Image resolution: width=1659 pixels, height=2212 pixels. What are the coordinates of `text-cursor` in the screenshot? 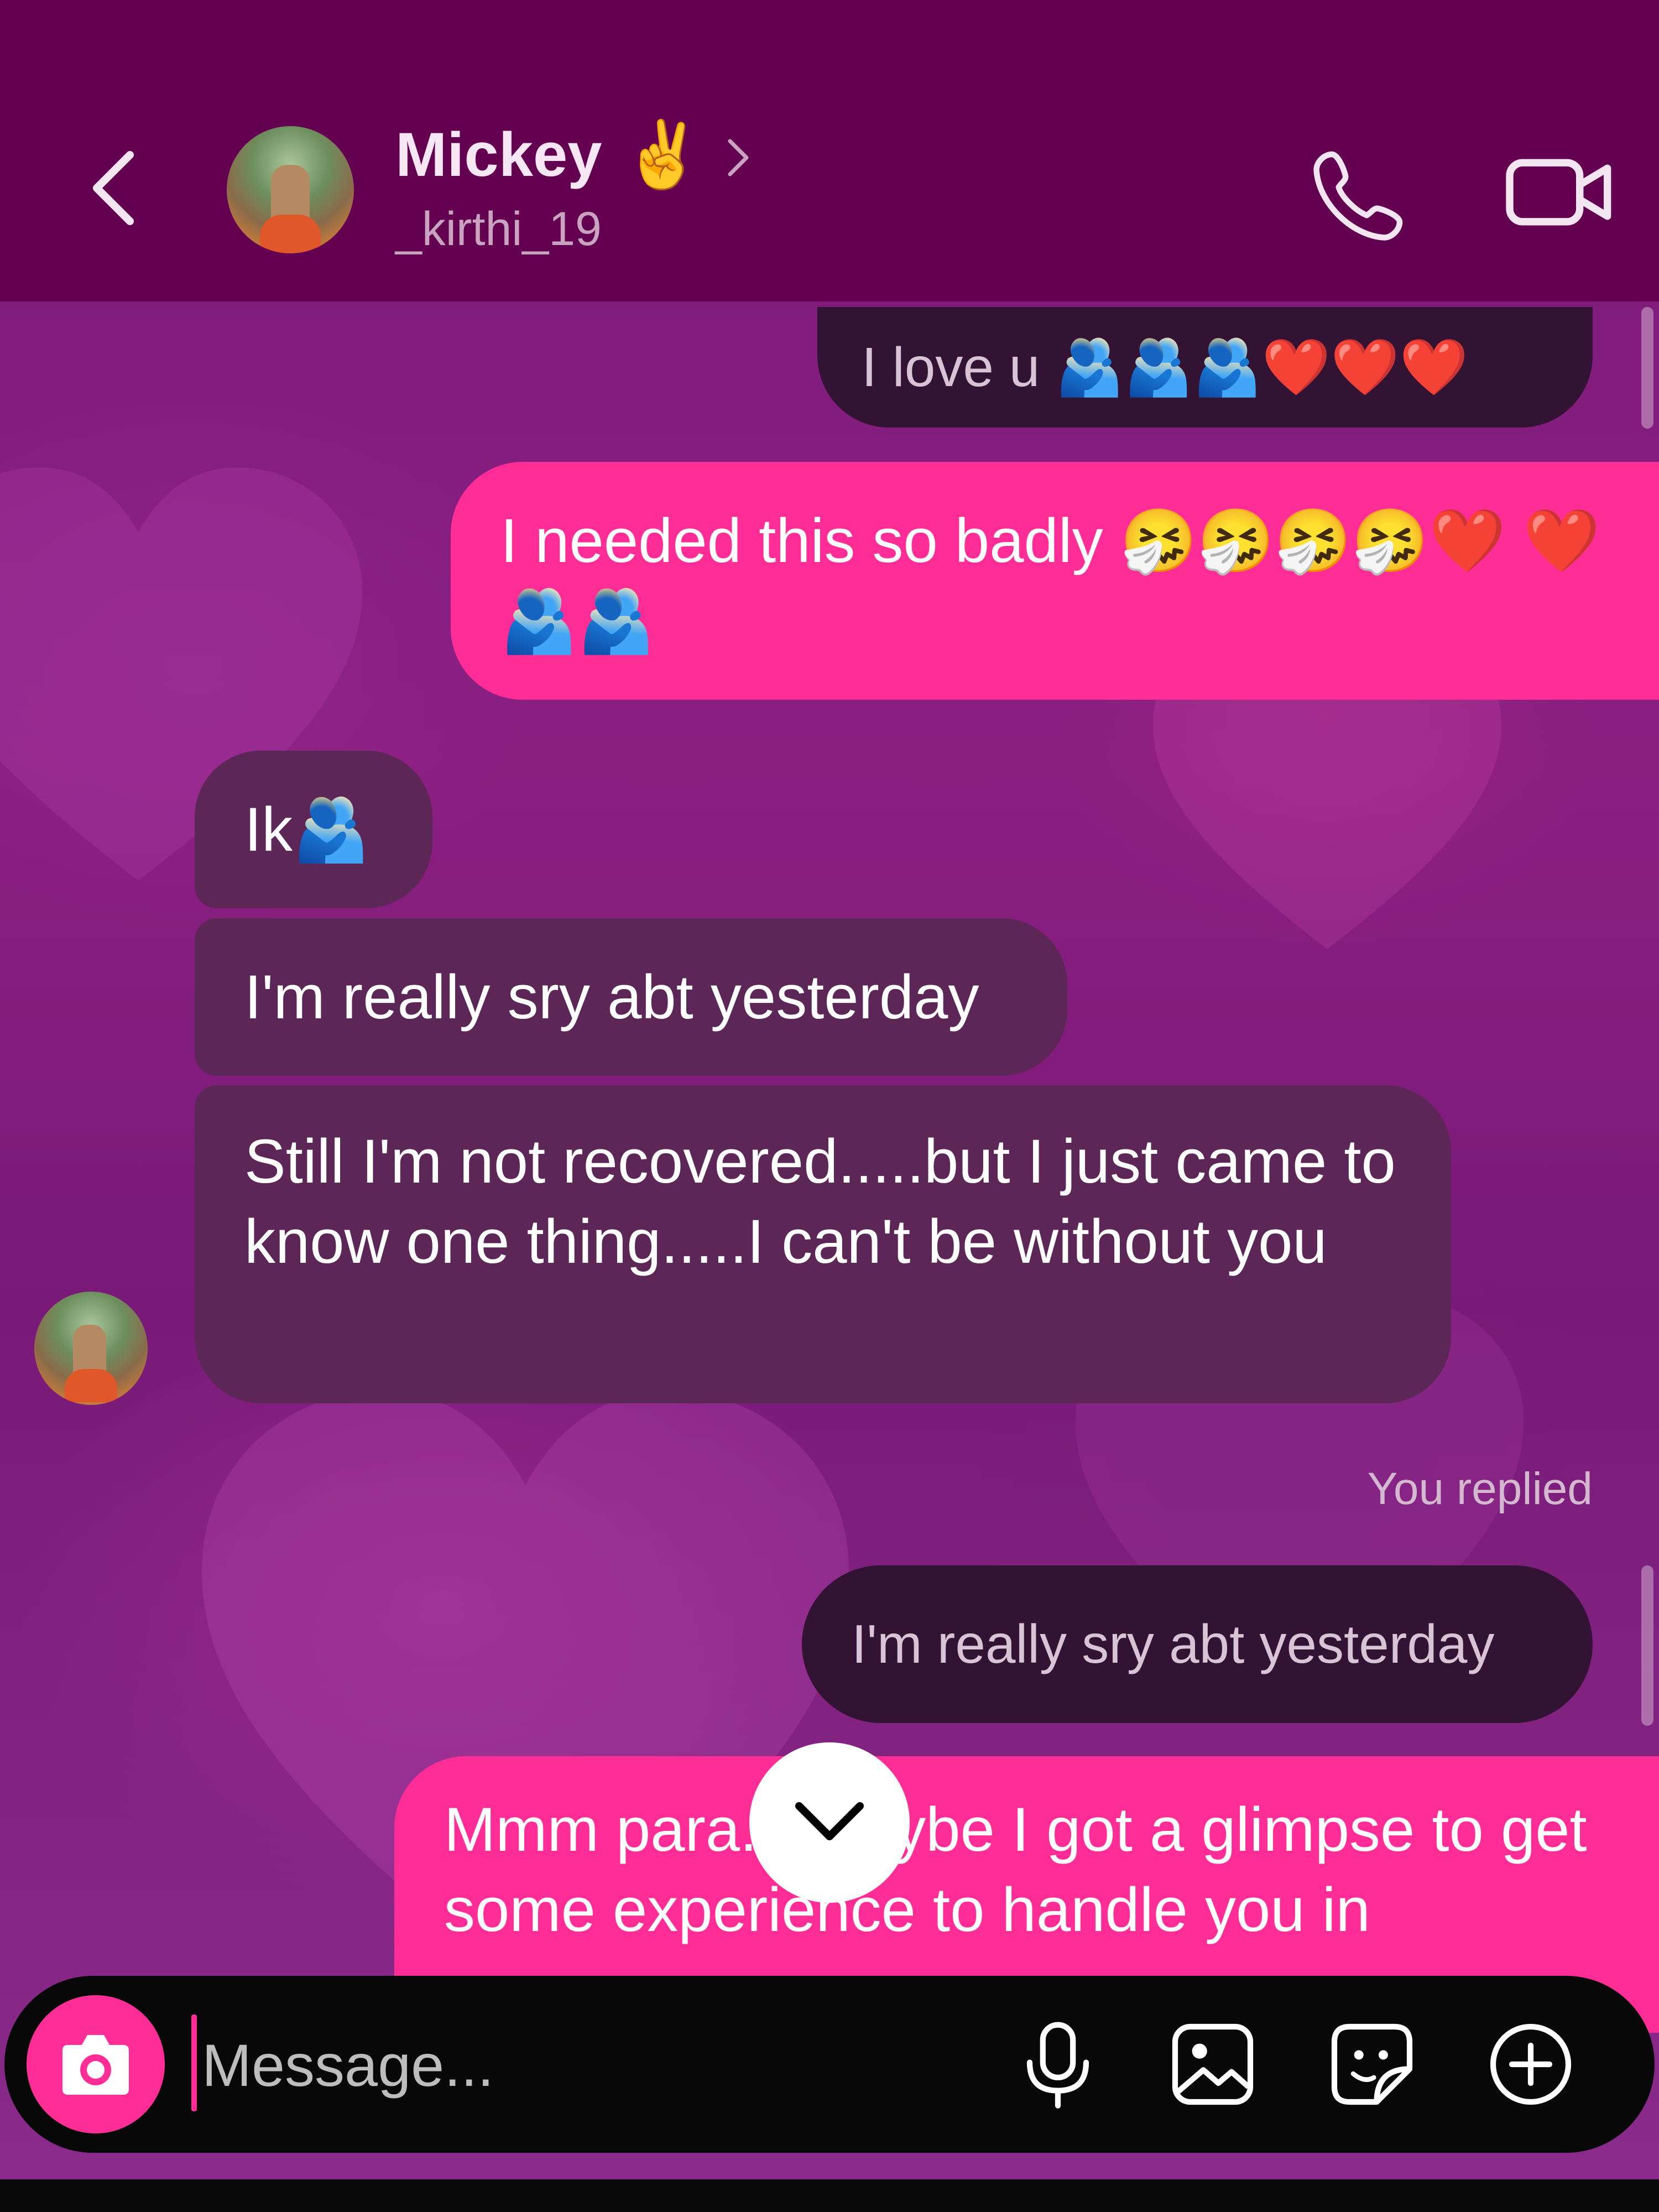 It's located at (194, 2063).